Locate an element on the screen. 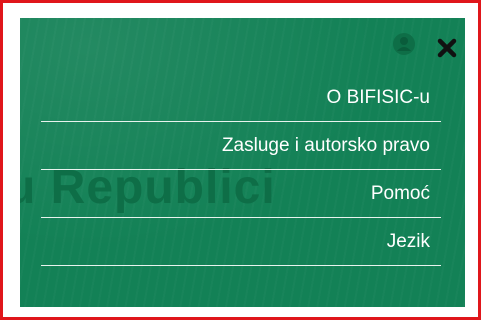 This screenshot has height=320, width=481. menu-item-language: Jezik is located at coordinates (241, 242).